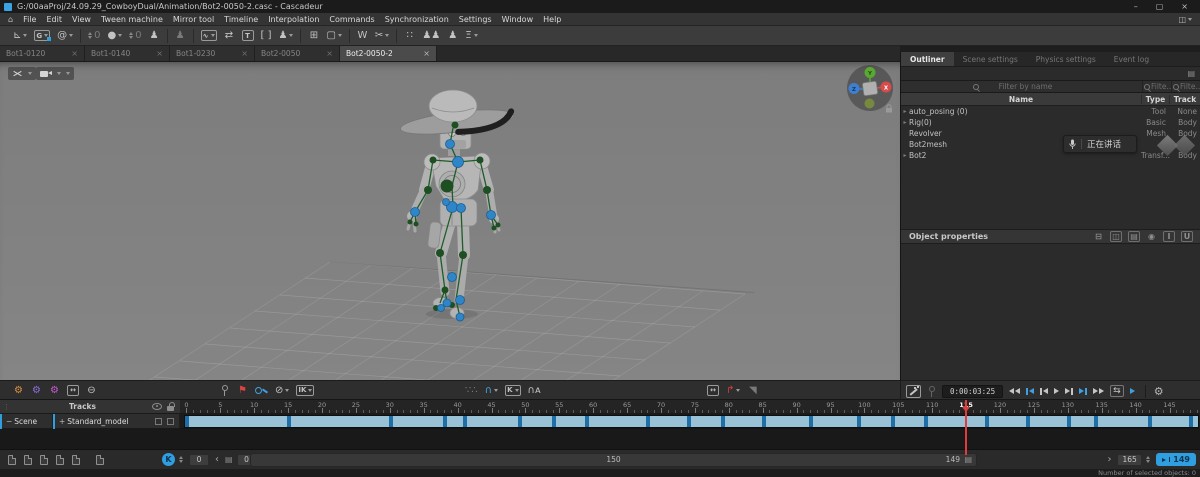 Image resolution: width=1200 pixels, height=477 pixels. Describe the element at coordinates (713, 390) in the screenshot. I see `interval-box-icon: ↔` at that location.